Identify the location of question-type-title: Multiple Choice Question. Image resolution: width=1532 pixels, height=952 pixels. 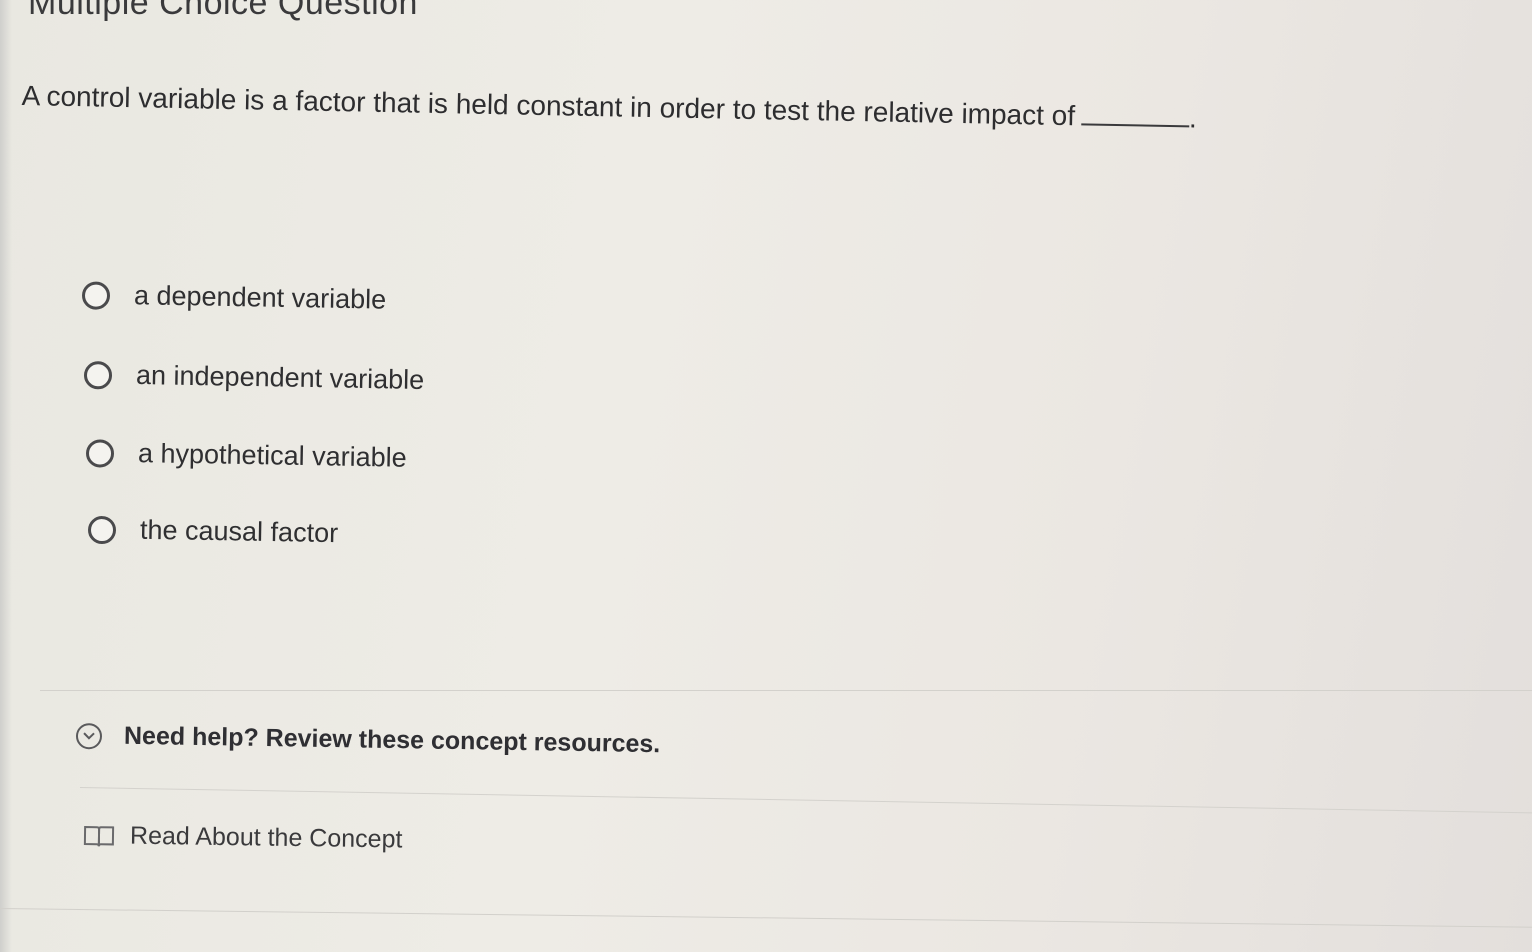
(223, 11).